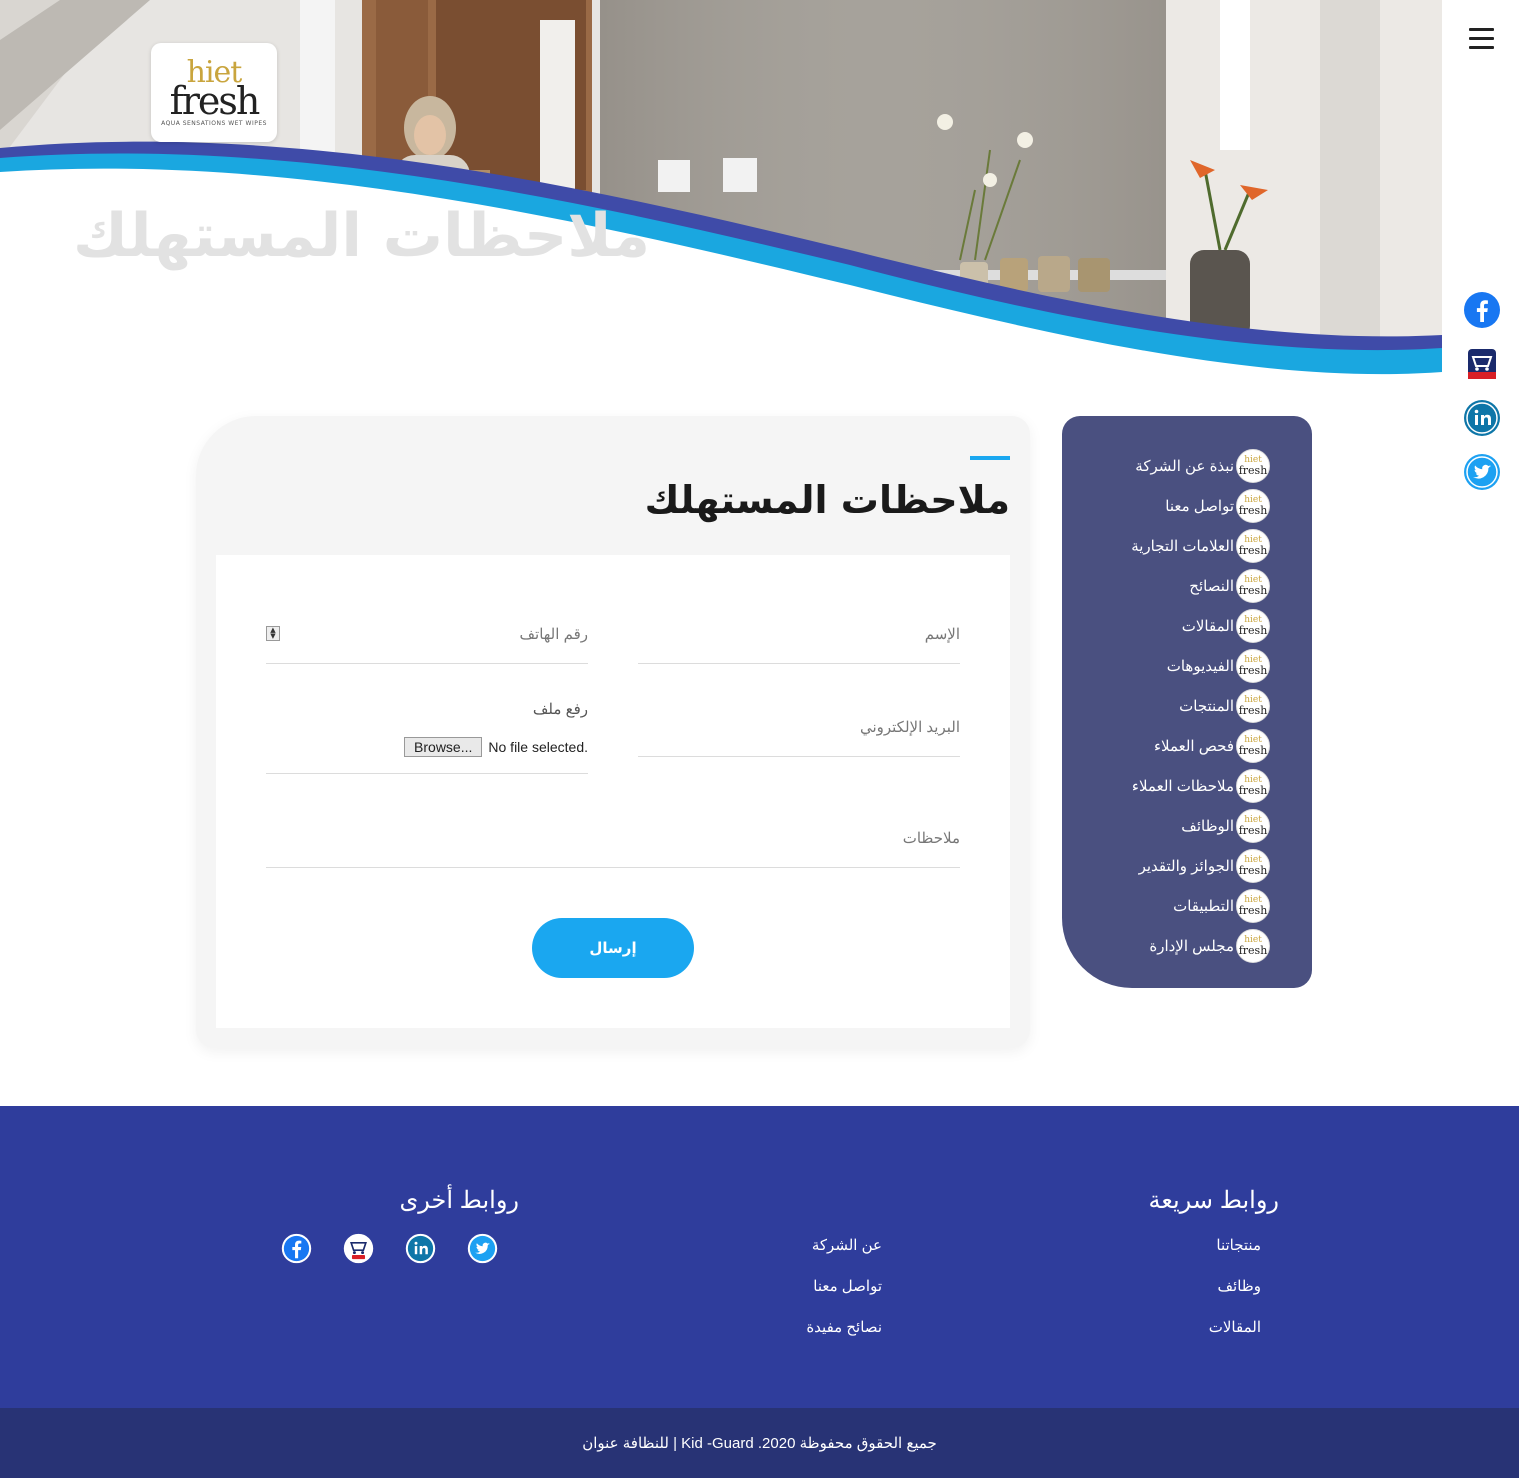 The width and height of the screenshot is (1519, 1478). What do you see at coordinates (1213, 1200) in the screenshot?
I see `quick-links-title: روابط سريعة` at bounding box center [1213, 1200].